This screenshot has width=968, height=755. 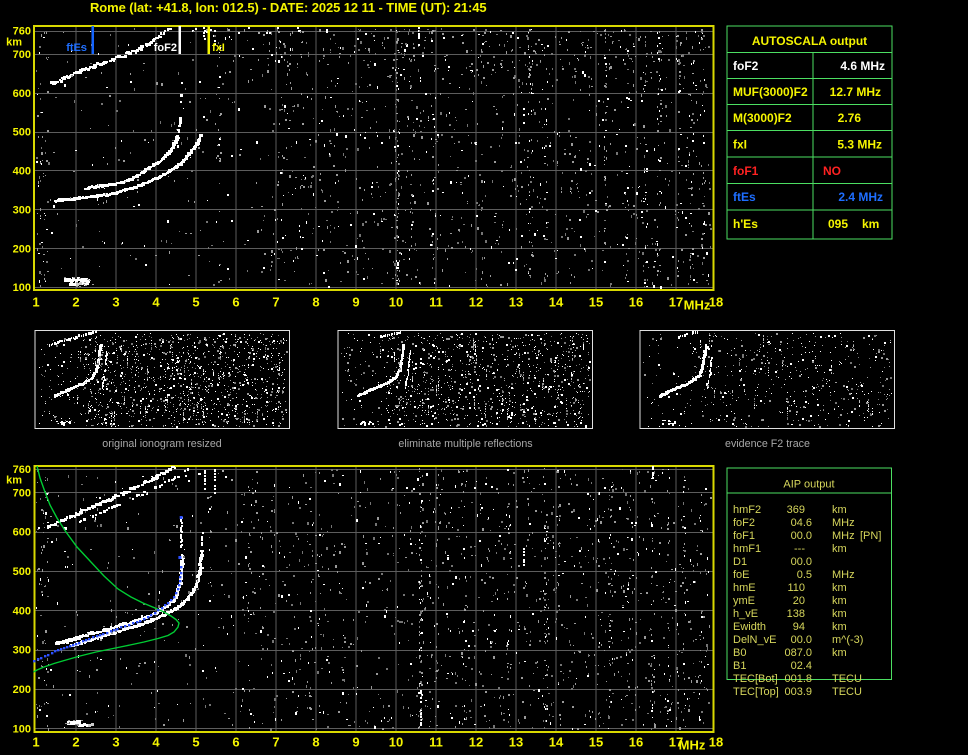 I want to click on svg-text: original ionogram resized, so click(x=161, y=444).